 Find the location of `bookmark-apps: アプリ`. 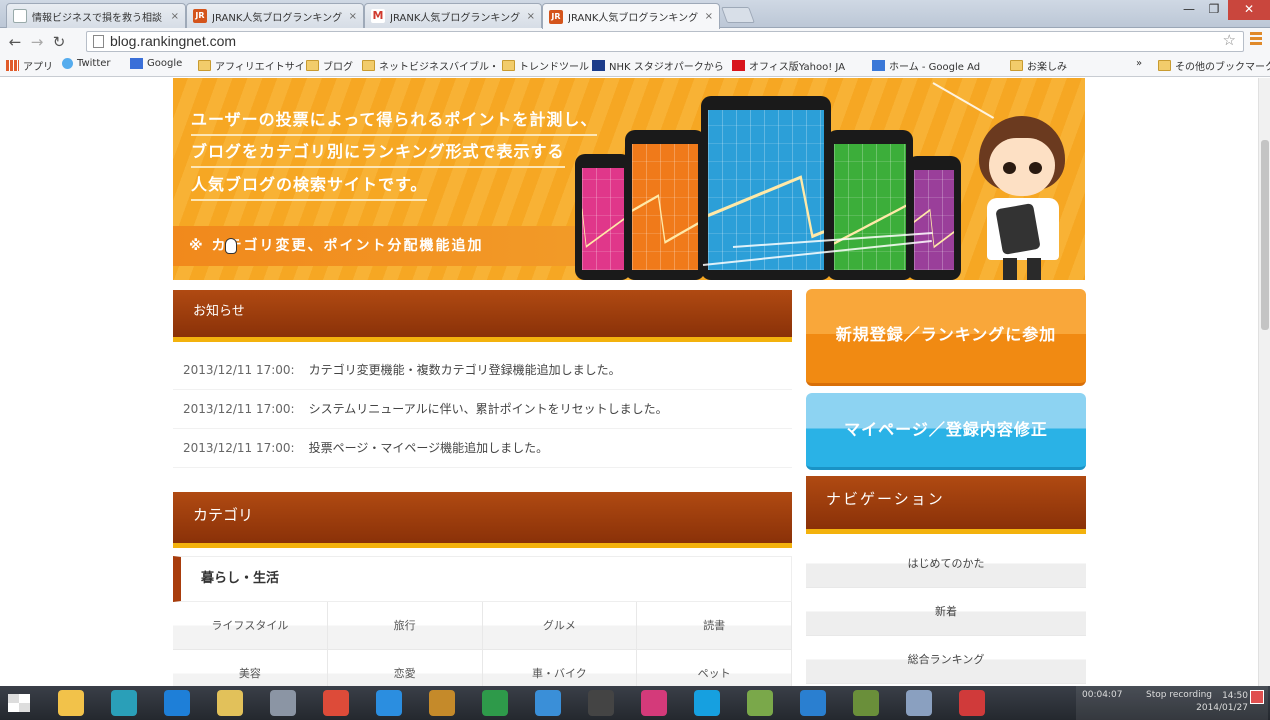

bookmark-apps: アプリ is located at coordinates (29, 65).